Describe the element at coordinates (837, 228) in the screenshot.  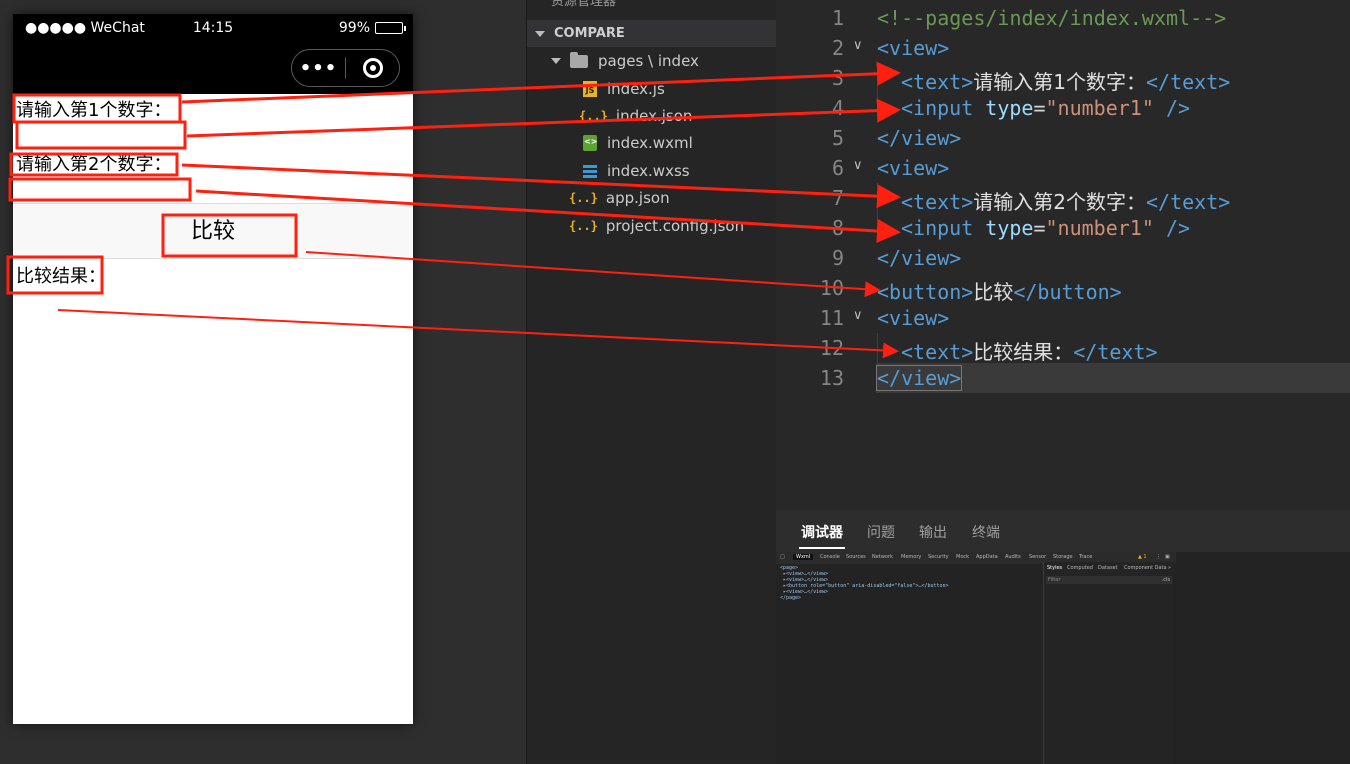
I see `line-number: 8` at that location.